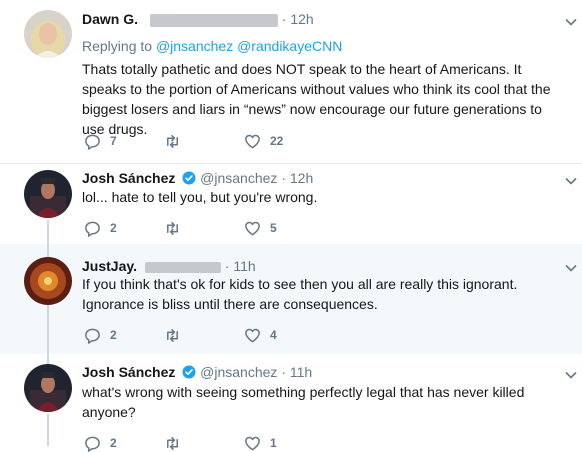 This screenshot has height=452, width=582. What do you see at coordinates (109, 266) in the screenshot?
I see `author-name: JustJay.` at bounding box center [109, 266].